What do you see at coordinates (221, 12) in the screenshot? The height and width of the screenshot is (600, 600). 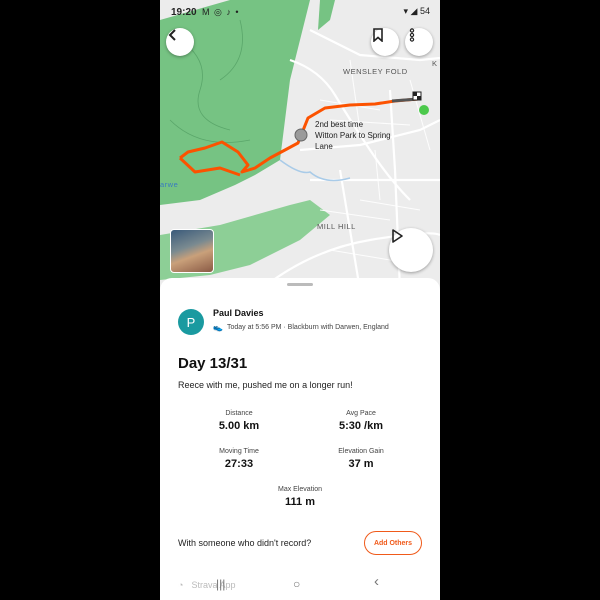 I see `notification-icons: M ◎ ♪ •` at bounding box center [221, 12].